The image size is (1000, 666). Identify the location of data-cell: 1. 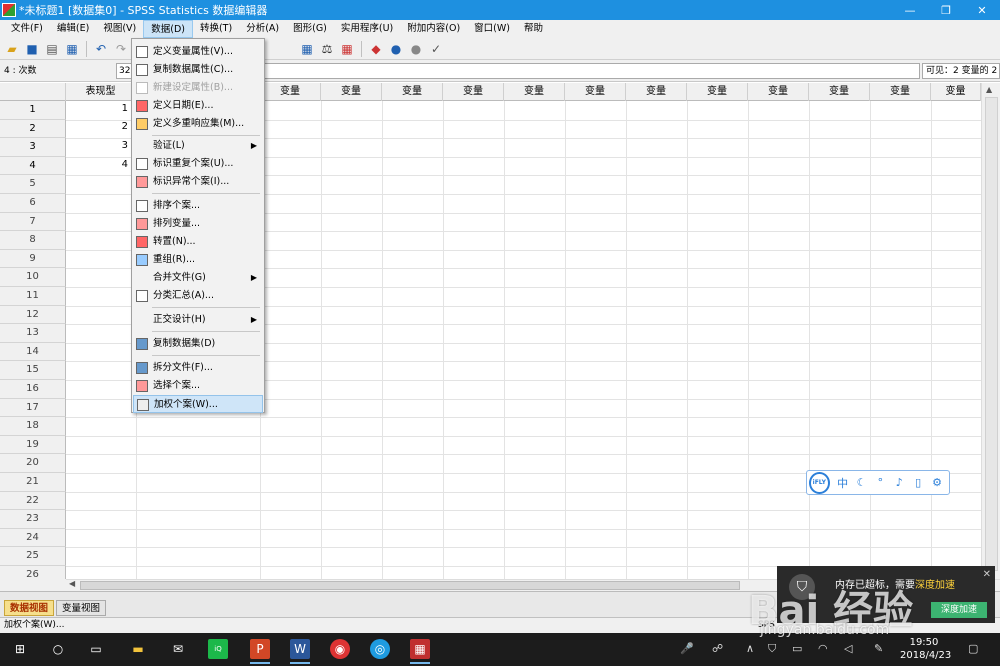
(97, 108).